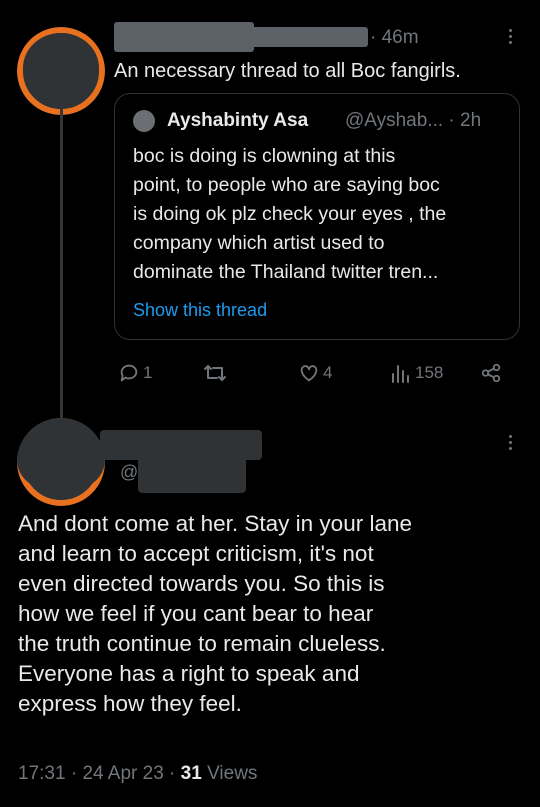  Describe the element at coordinates (215, 523) in the screenshot. I see `tweet-line: And dont come at her. Stay in your lane` at that location.